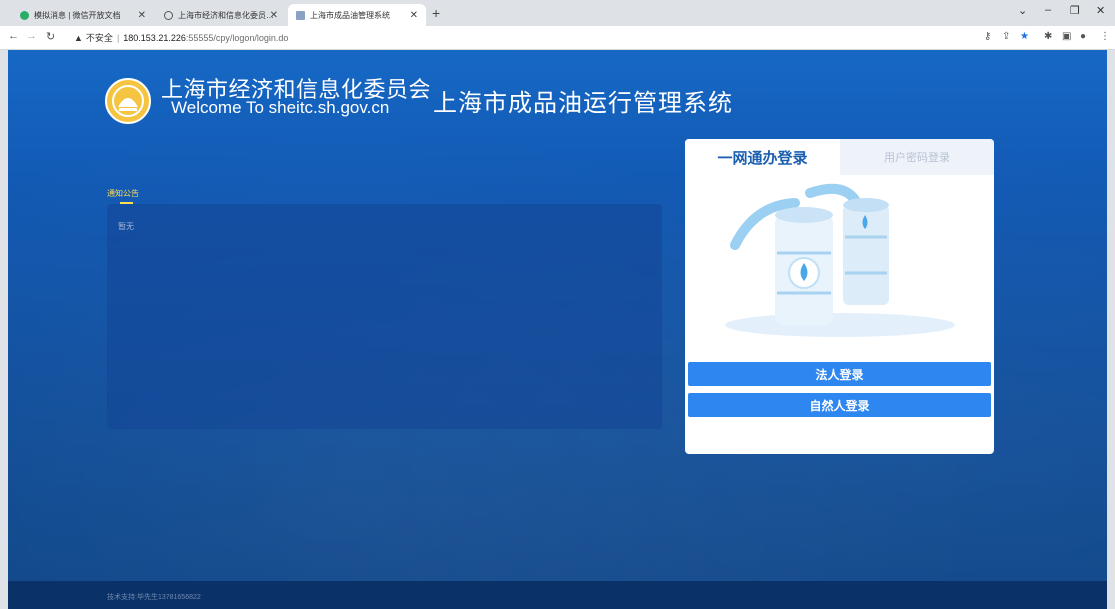 This screenshot has width=1115, height=609. What do you see at coordinates (1100, 10) in the screenshot?
I see `close-window-icon: ✕` at bounding box center [1100, 10].